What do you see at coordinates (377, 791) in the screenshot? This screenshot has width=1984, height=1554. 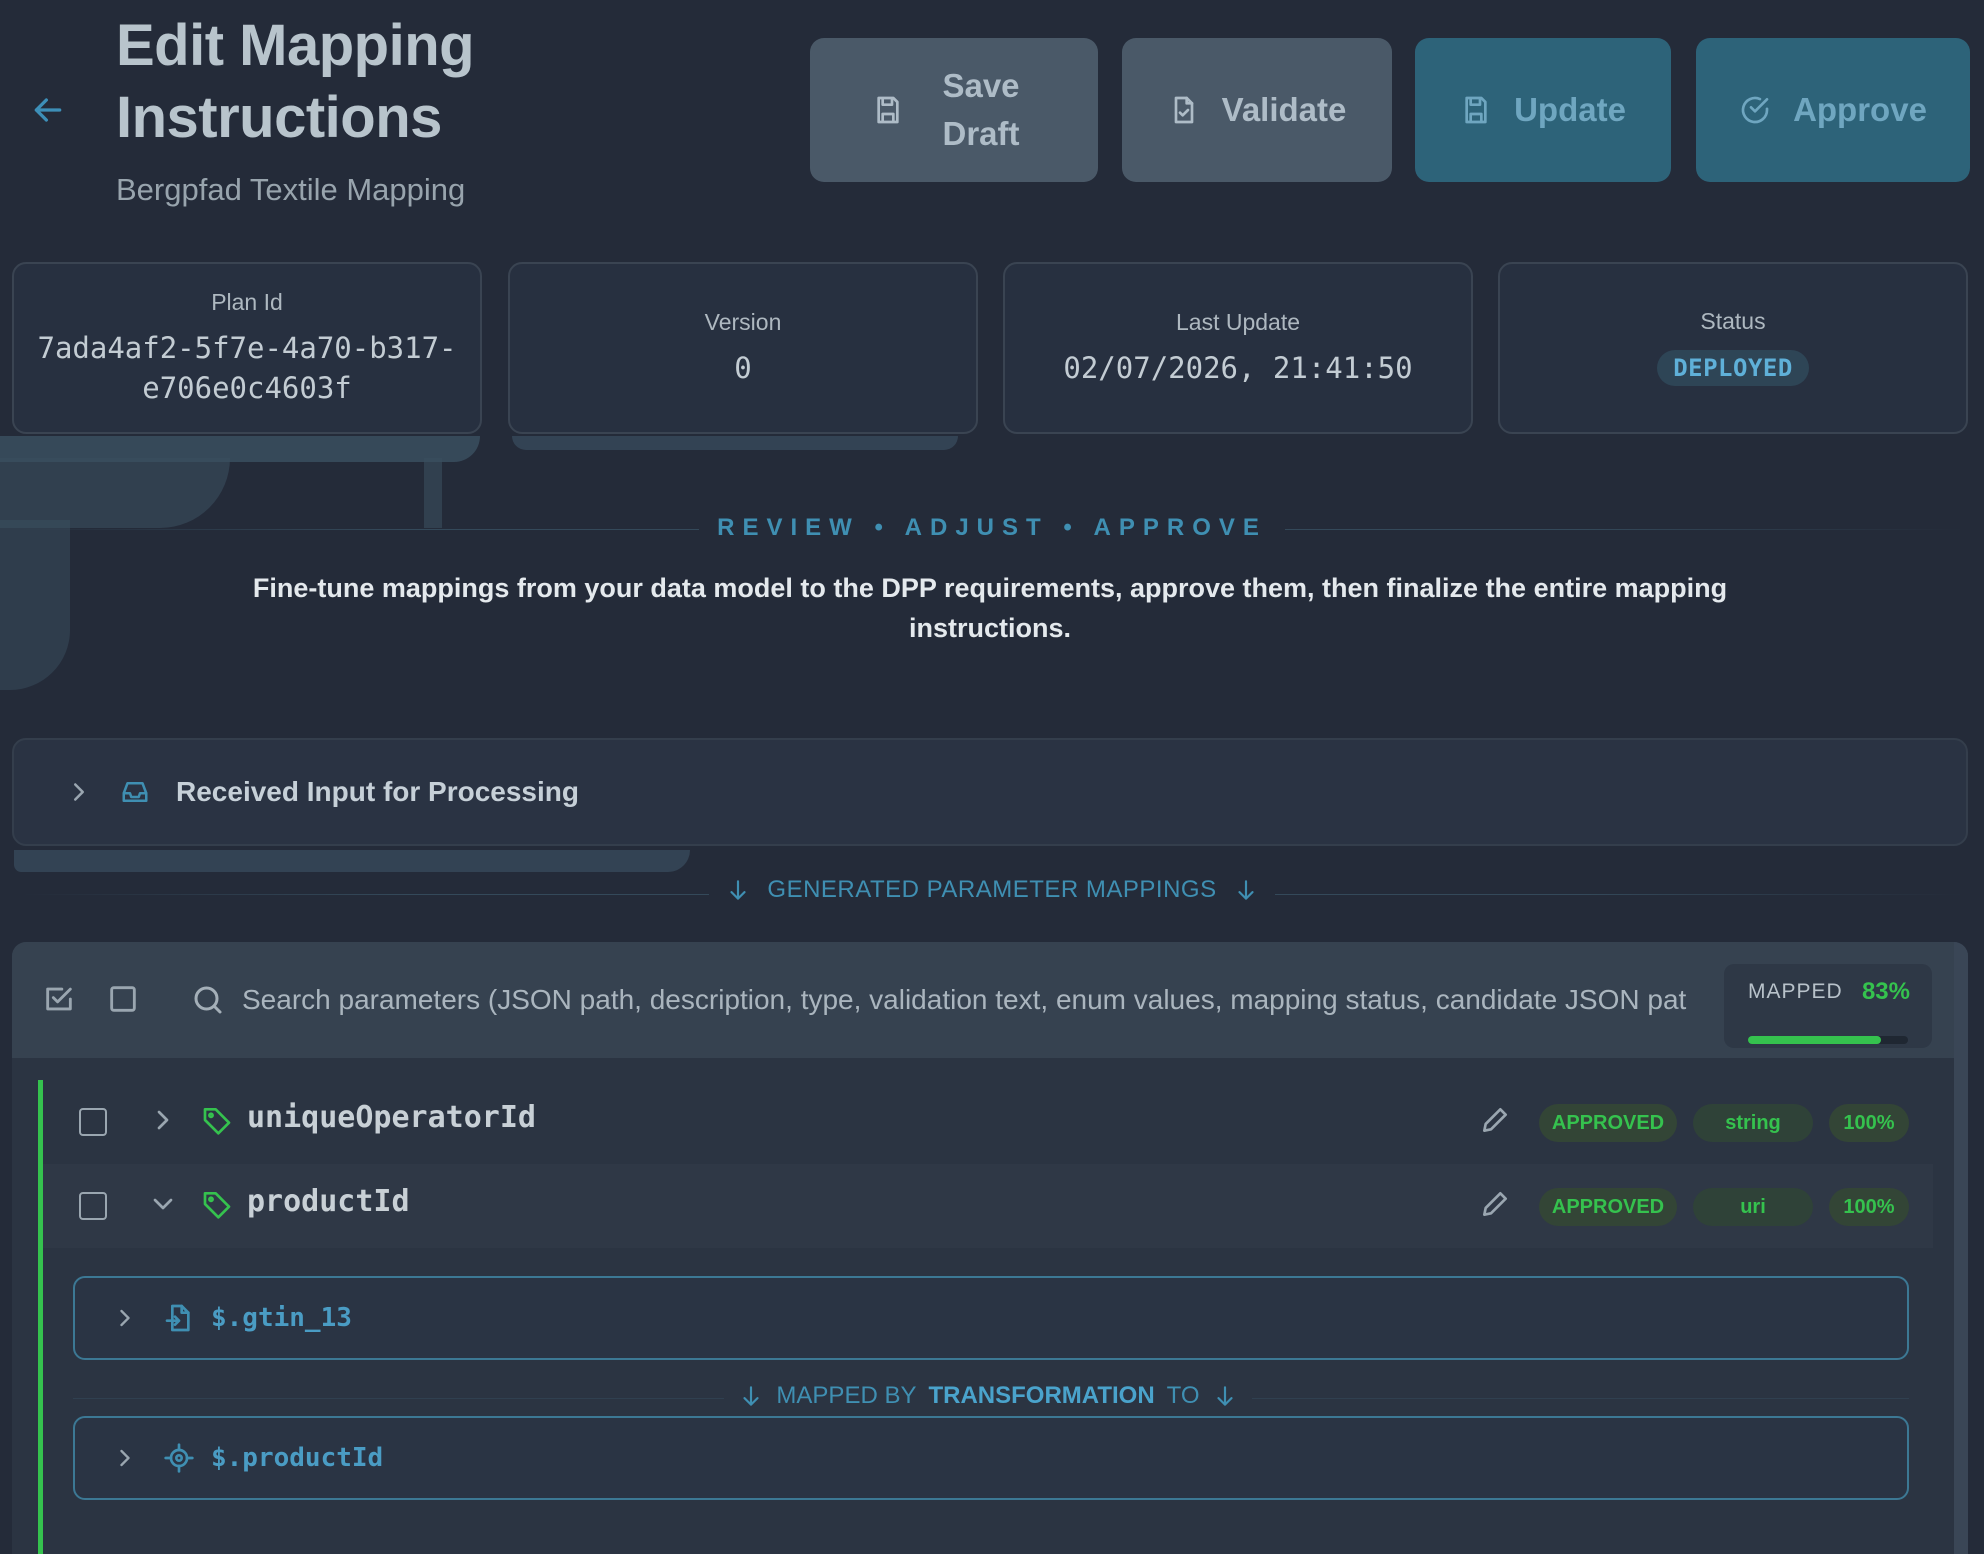 I see `received-input-label: Received Input for Processing` at bounding box center [377, 791].